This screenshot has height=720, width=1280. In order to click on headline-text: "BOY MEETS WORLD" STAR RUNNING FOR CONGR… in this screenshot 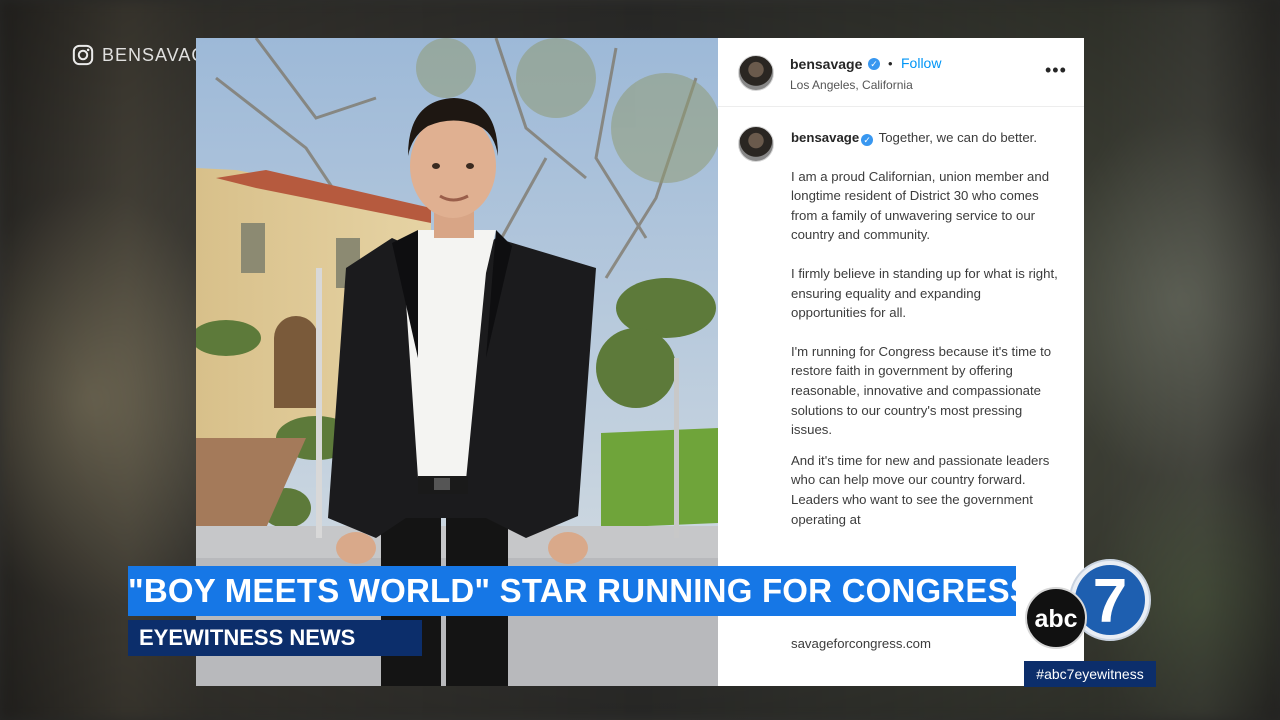, I will do `click(580, 590)`.